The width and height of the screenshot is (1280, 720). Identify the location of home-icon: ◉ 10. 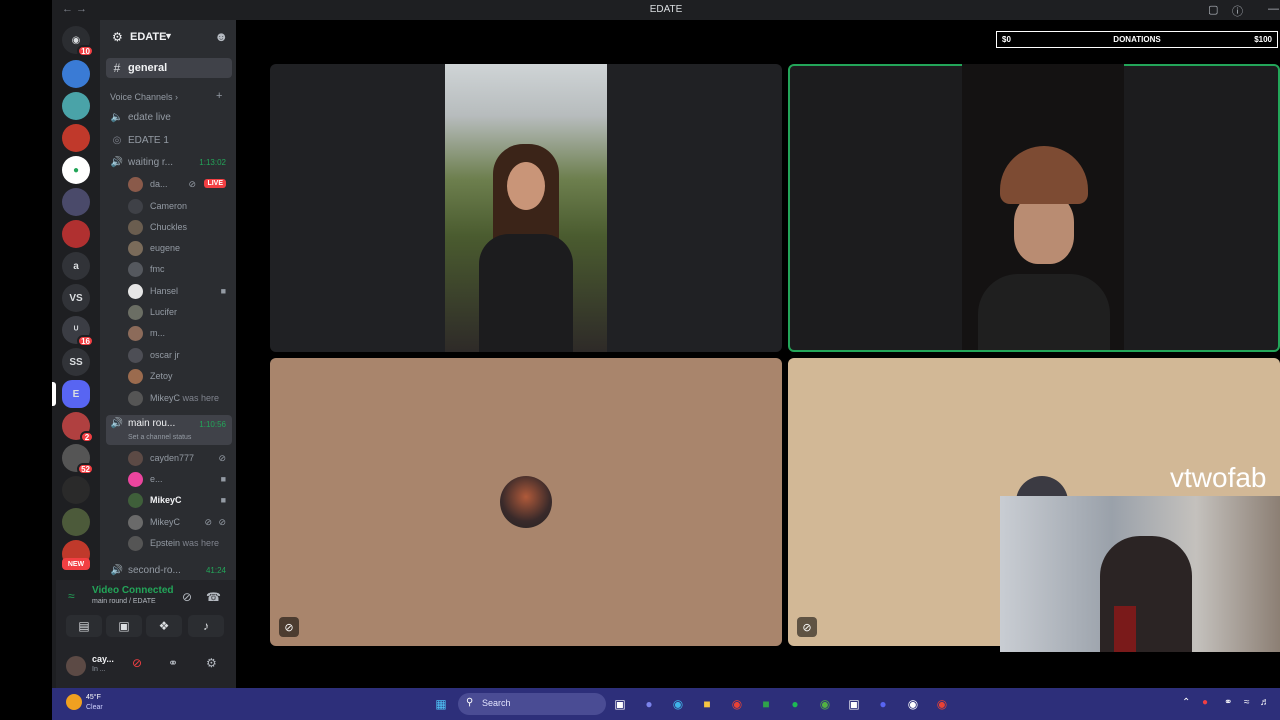
(78, 41).